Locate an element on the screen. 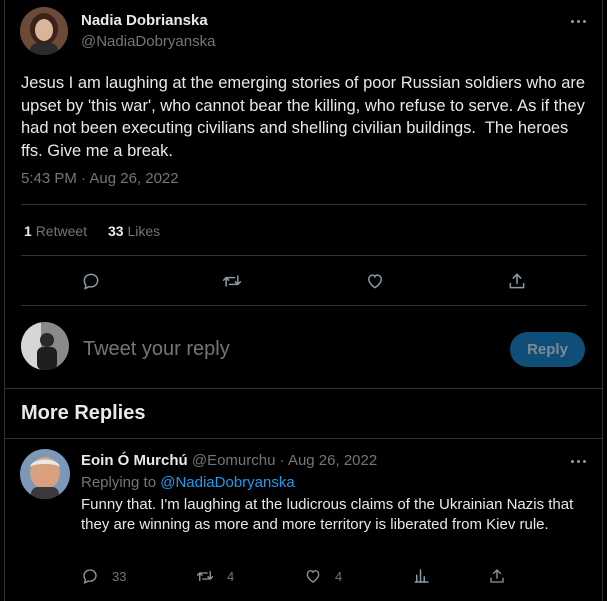 This screenshot has height=601, width=607. like-count: 33 is located at coordinates (116, 231).